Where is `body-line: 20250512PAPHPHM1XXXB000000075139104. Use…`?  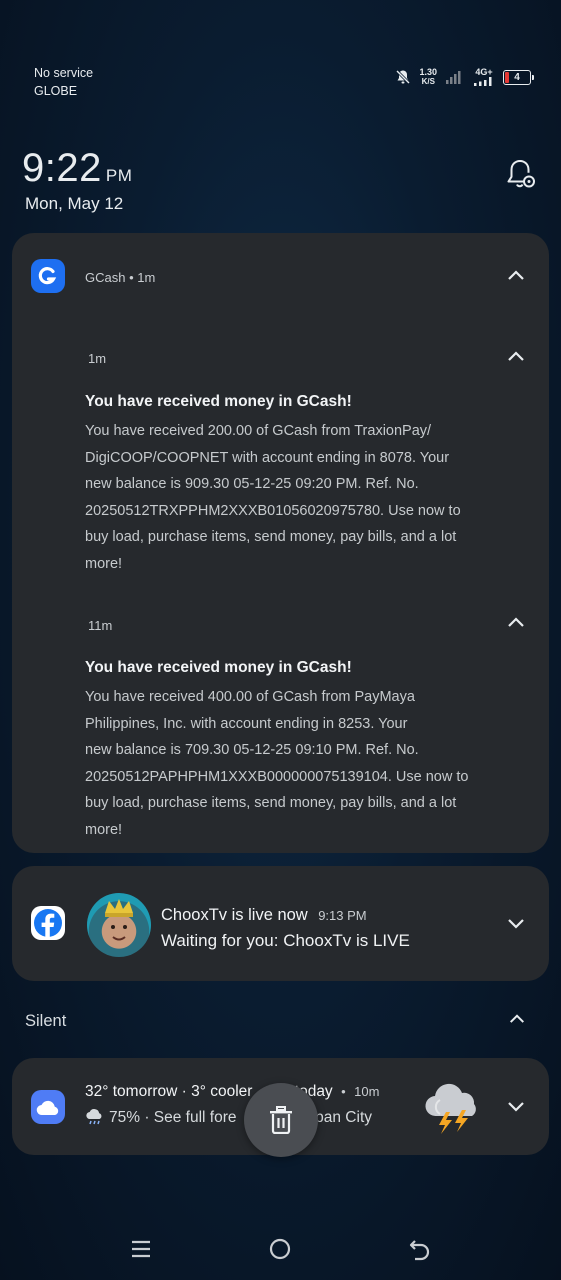 body-line: 20250512PAPHPHM1XXXB000000075139104. Use… is located at coordinates (277, 776).